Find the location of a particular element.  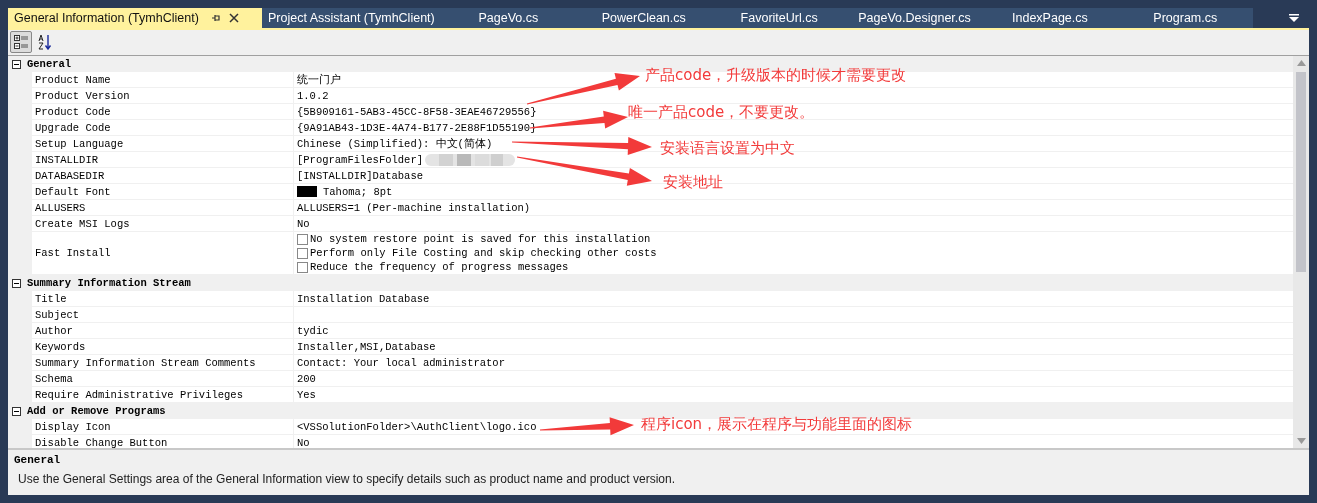

property-value: Contact: Your local administrator is located at coordinates (401, 362).